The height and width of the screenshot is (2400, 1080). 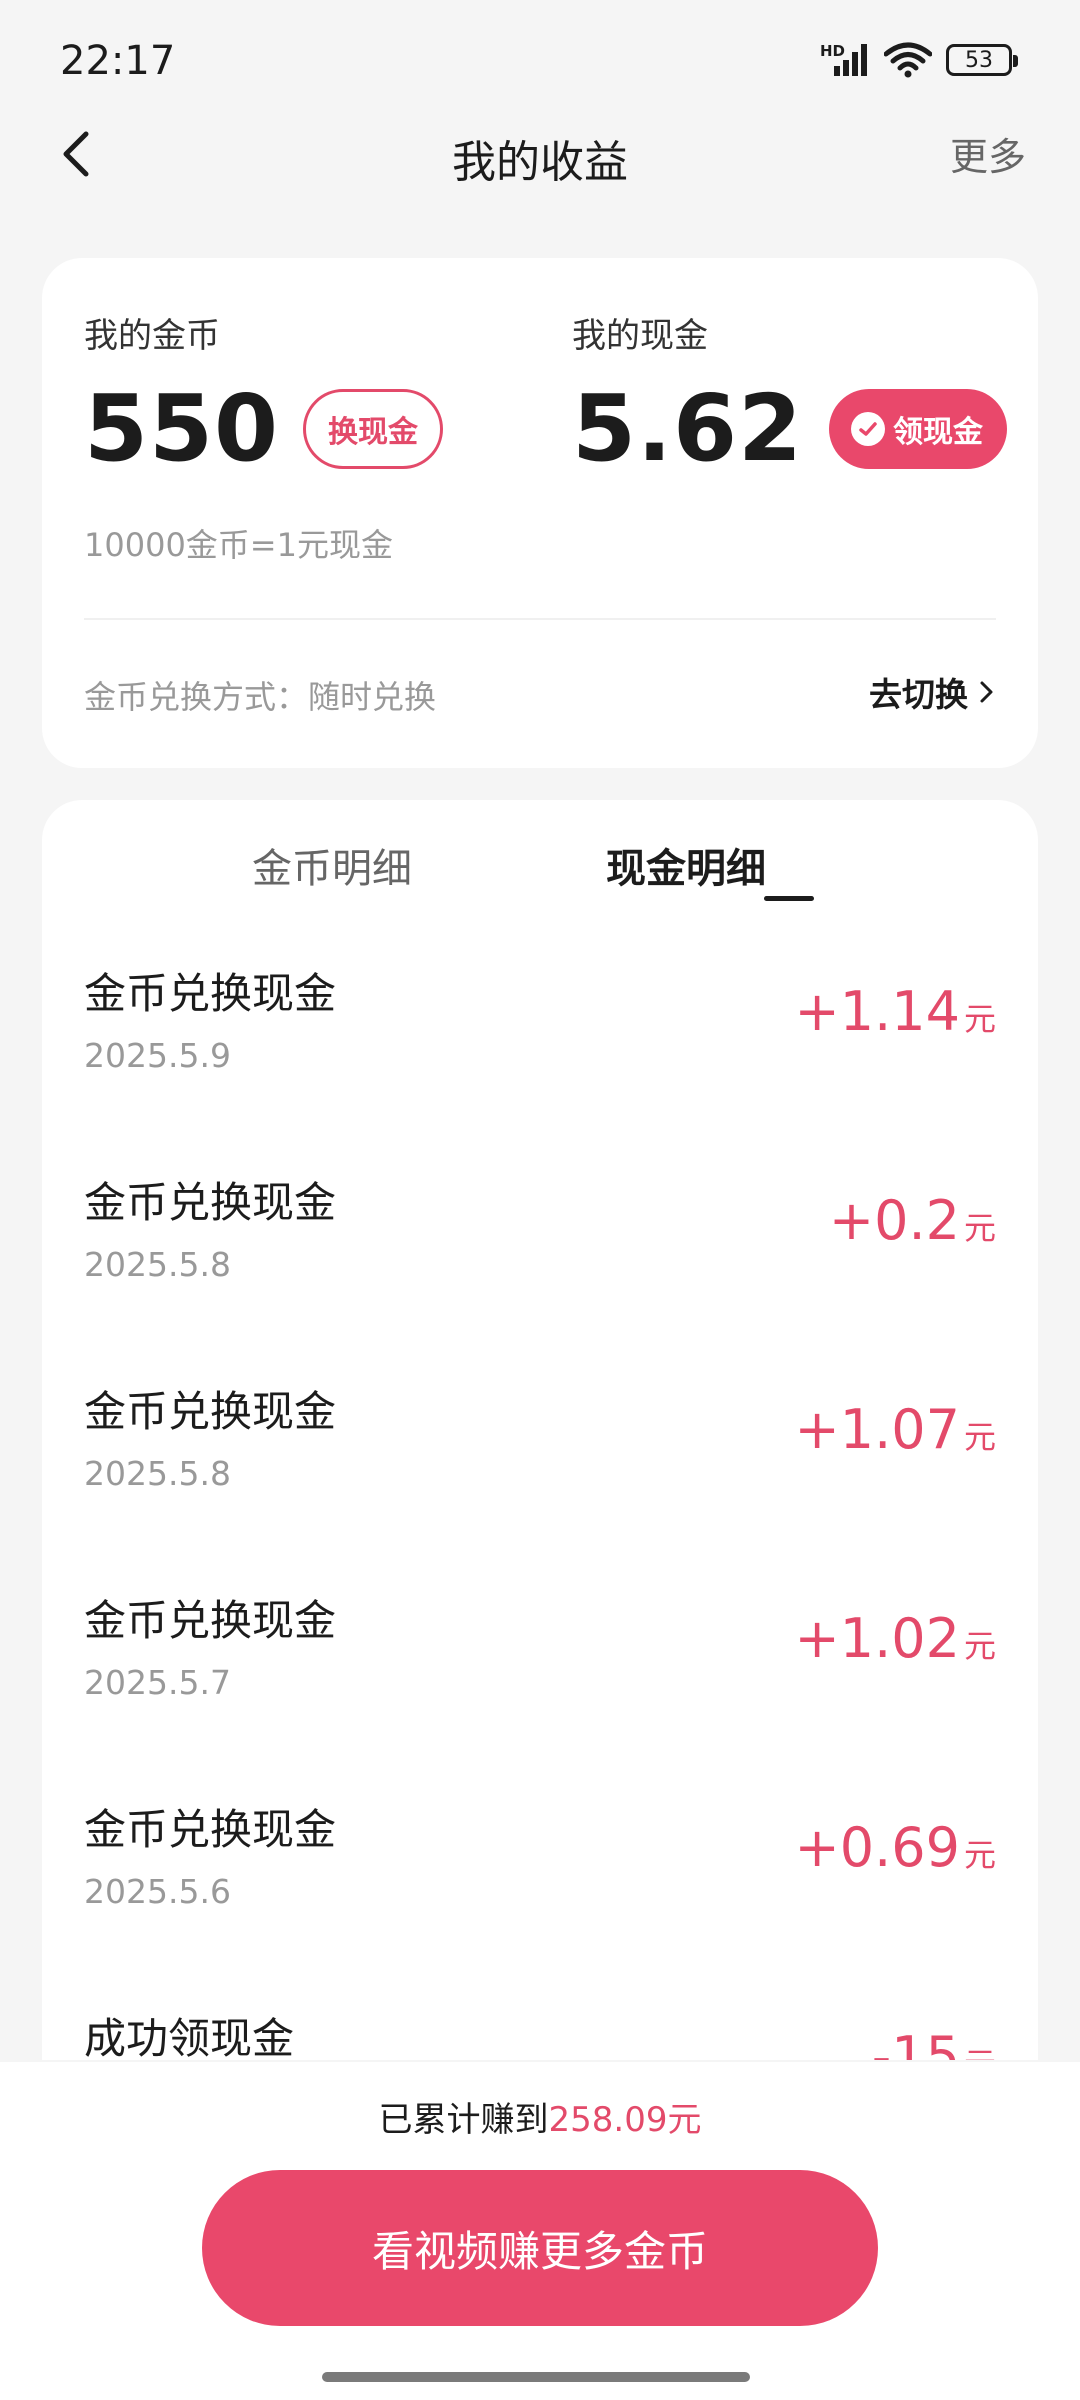 What do you see at coordinates (540, 162) in the screenshot?
I see `page-title: 我的收益` at bounding box center [540, 162].